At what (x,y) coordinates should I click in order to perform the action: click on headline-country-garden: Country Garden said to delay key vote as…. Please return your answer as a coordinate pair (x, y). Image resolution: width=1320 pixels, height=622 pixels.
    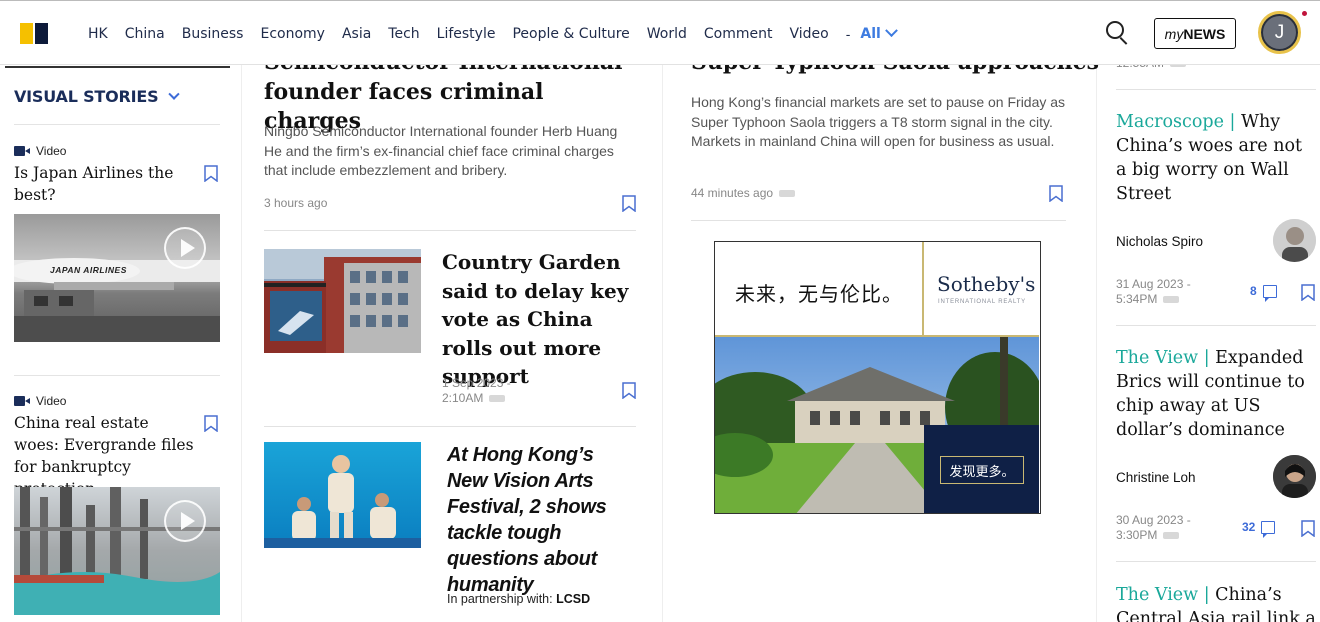
    Looking at the image, I should click on (539, 319).